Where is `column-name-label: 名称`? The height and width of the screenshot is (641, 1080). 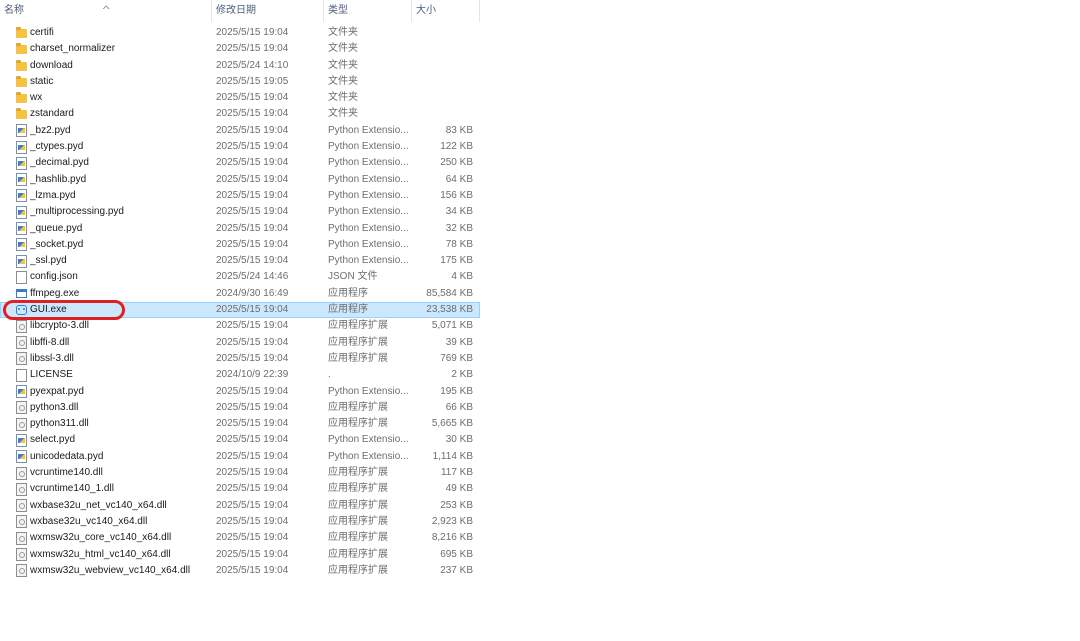 column-name-label: 名称 is located at coordinates (14, 10).